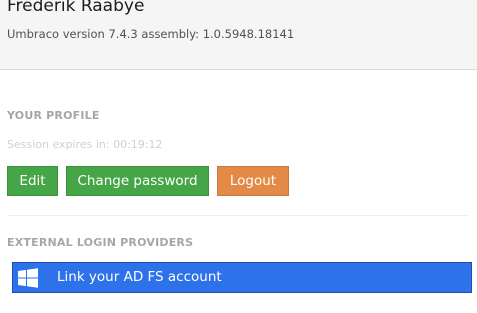 The image size is (477, 313). What do you see at coordinates (137, 181) in the screenshot?
I see `change-password-button: Change password` at bounding box center [137, 181].